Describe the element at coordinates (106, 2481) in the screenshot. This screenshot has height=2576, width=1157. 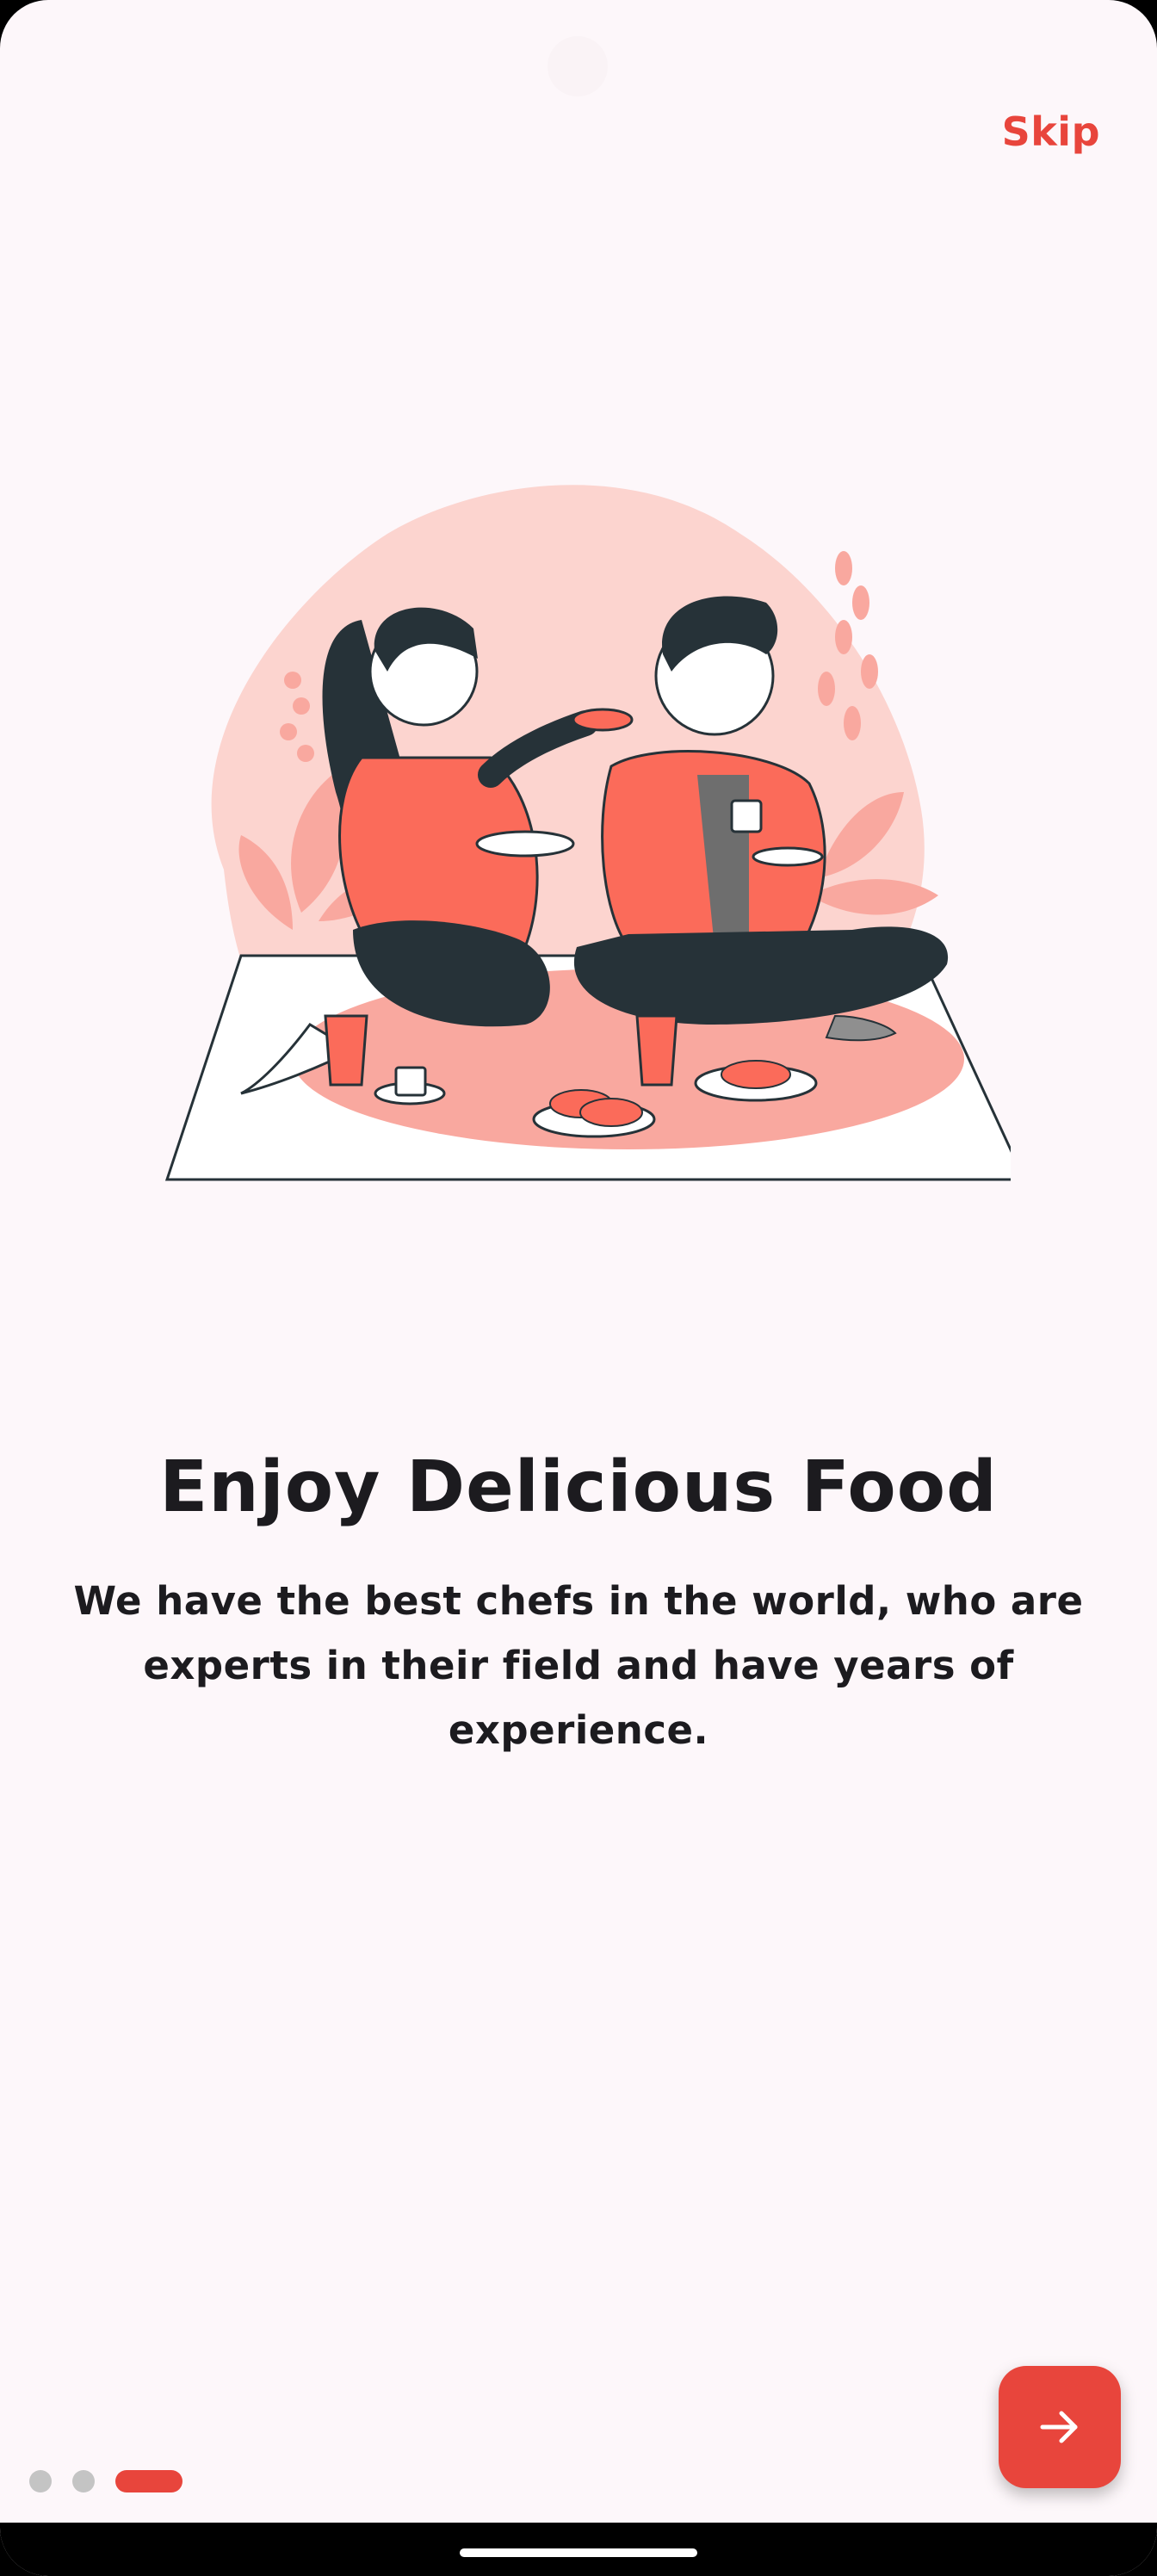
I see `page-indicator` at that location.